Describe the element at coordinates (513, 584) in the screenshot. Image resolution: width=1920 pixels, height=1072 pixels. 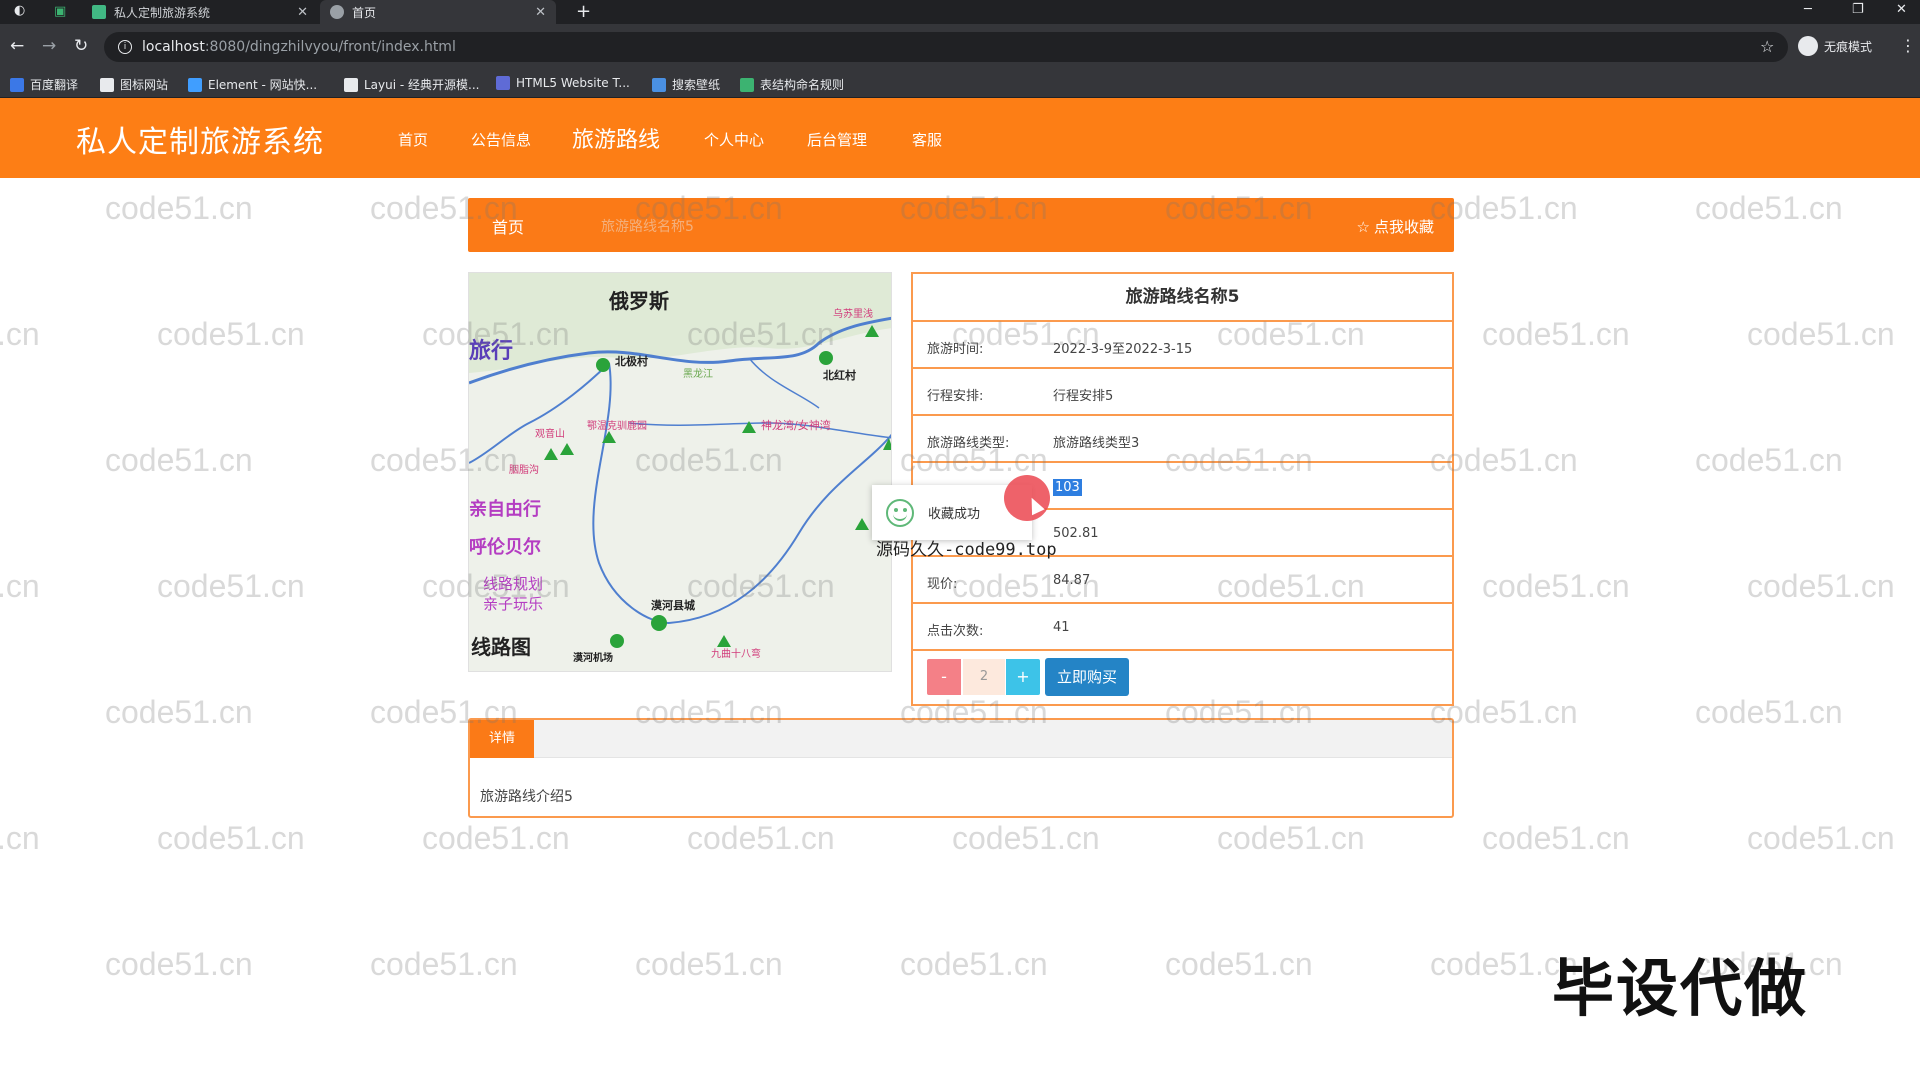
I see `map-label: 线路规划` at that location.